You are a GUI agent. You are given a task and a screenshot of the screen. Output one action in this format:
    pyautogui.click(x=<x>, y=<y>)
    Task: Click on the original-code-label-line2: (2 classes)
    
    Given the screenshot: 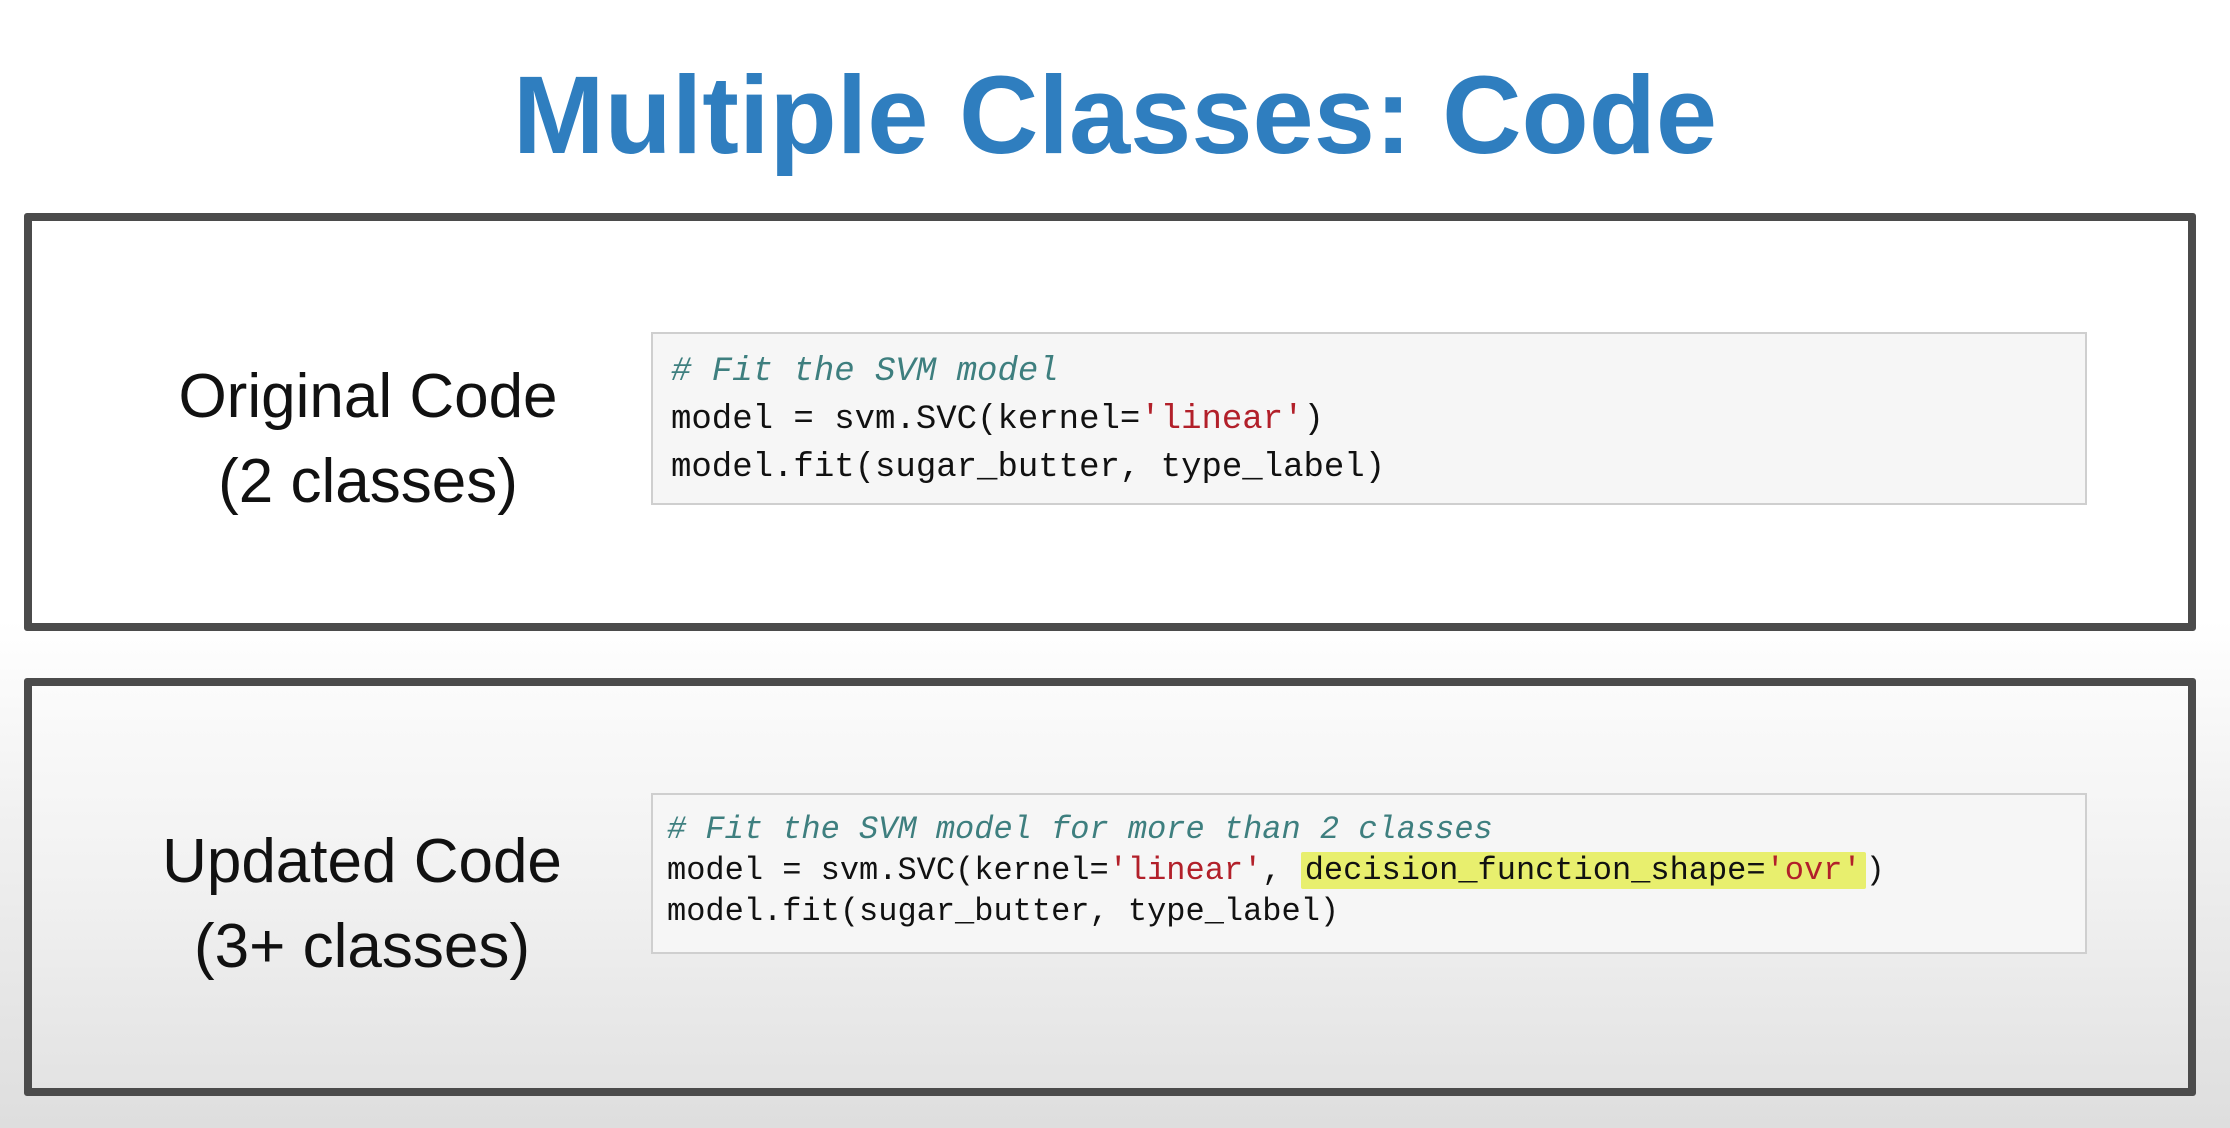 What is the action you would take?
    pyautogui.click(x=368, y=481)
    